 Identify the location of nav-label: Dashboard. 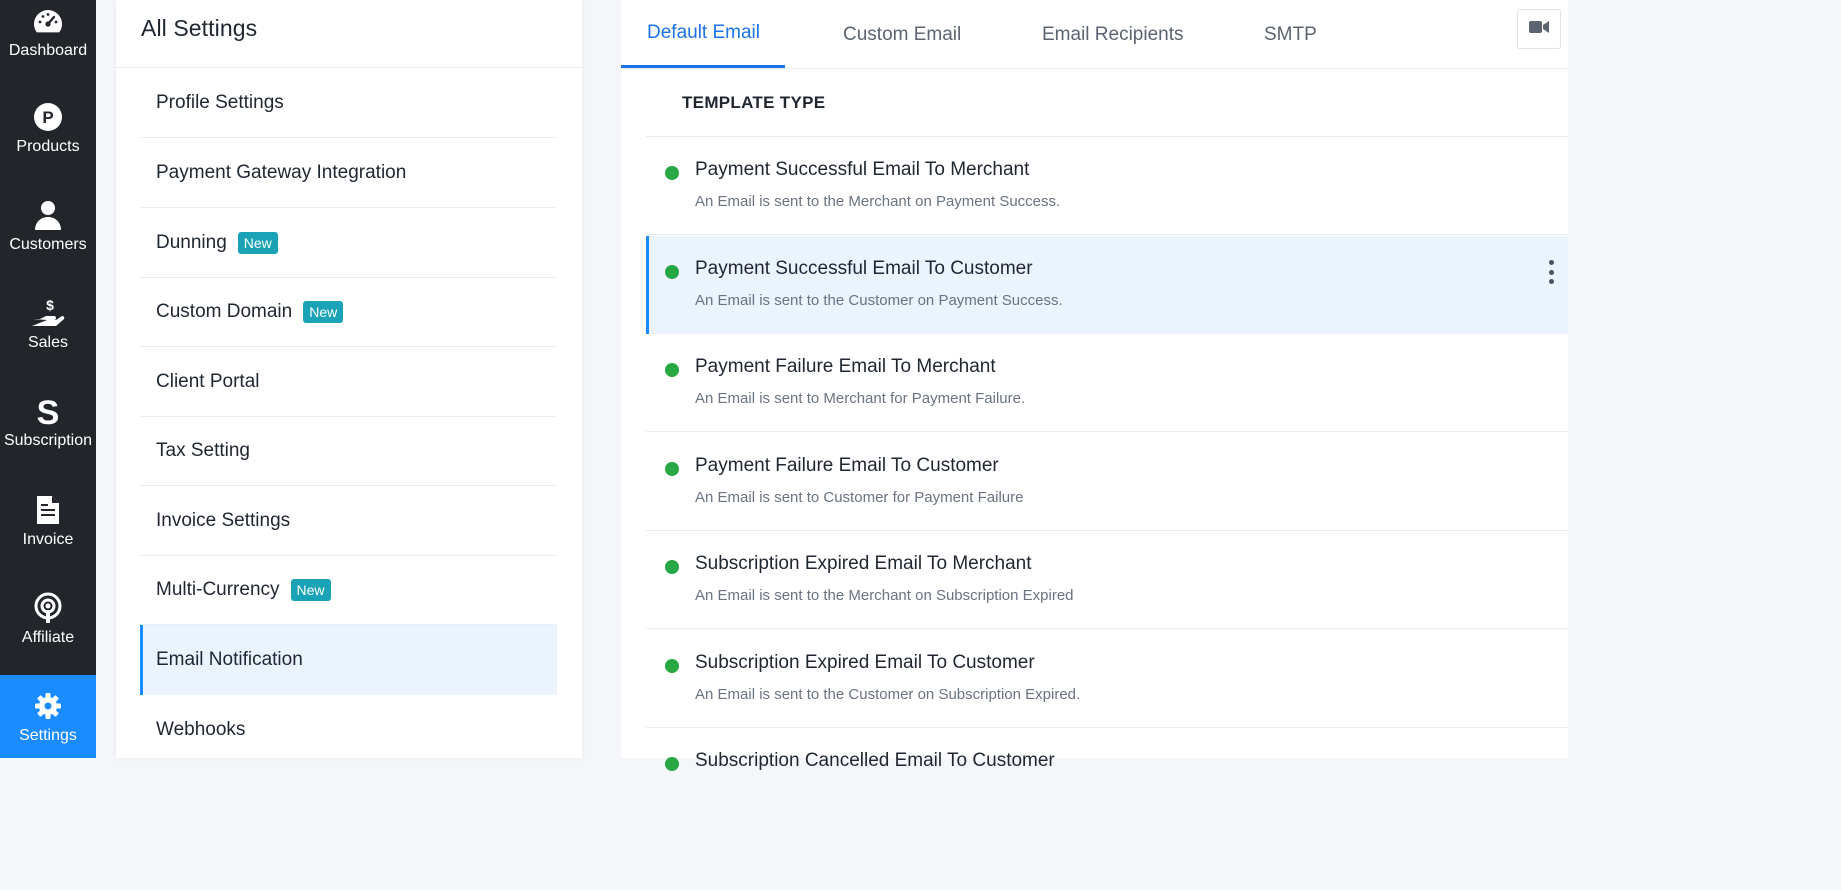
(48, 50).